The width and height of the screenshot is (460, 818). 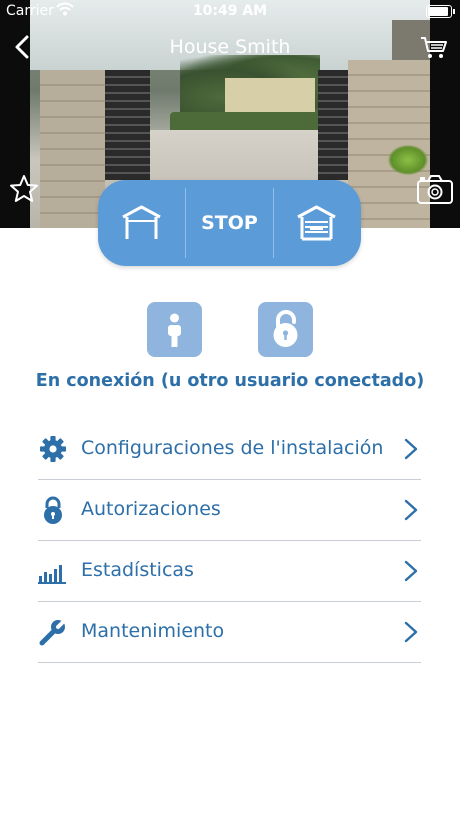 I want to click on favorite-star-icon, so click(x=24, y=189).